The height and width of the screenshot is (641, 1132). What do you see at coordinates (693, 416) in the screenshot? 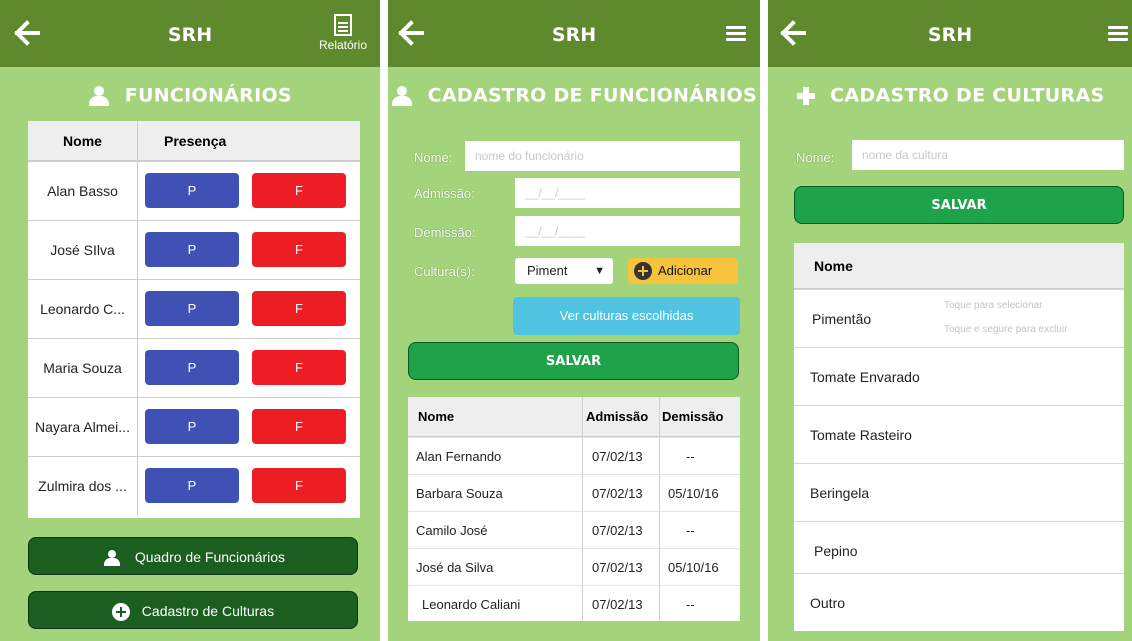
I see `col-demissao: Demissão` at bounding box center [693, 416].